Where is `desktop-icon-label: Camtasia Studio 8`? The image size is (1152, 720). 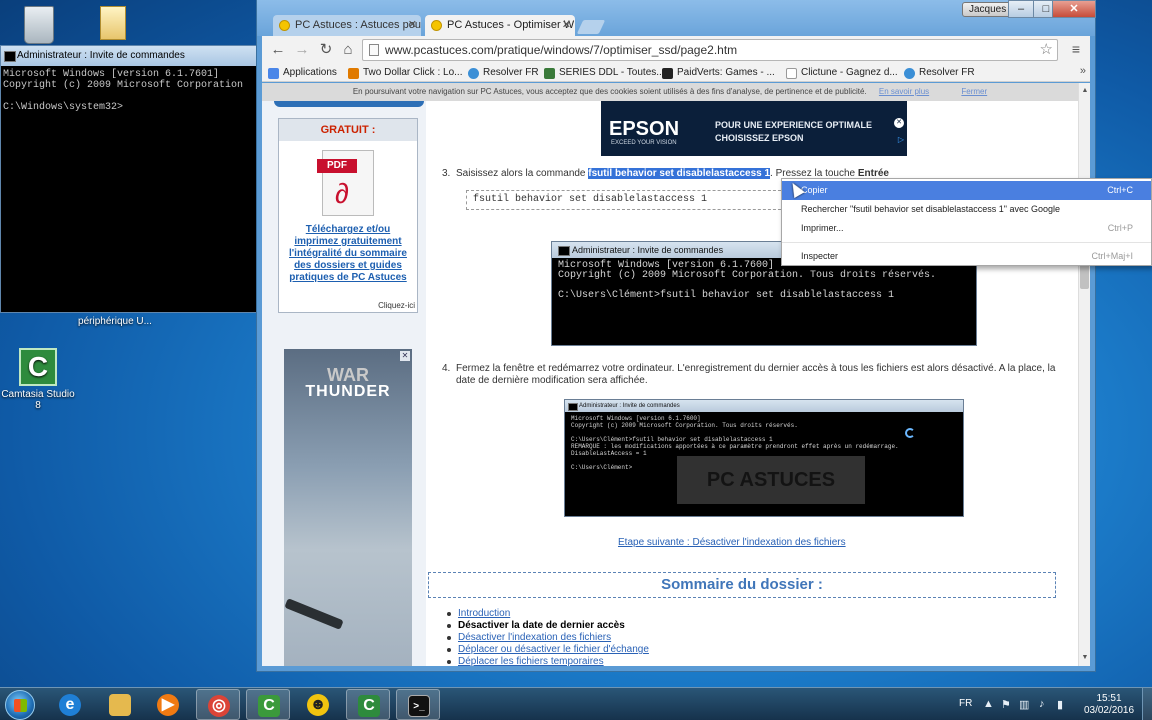 desktop-icon-label: Camtasia Studio 8 is located at coordinates (38, 400).